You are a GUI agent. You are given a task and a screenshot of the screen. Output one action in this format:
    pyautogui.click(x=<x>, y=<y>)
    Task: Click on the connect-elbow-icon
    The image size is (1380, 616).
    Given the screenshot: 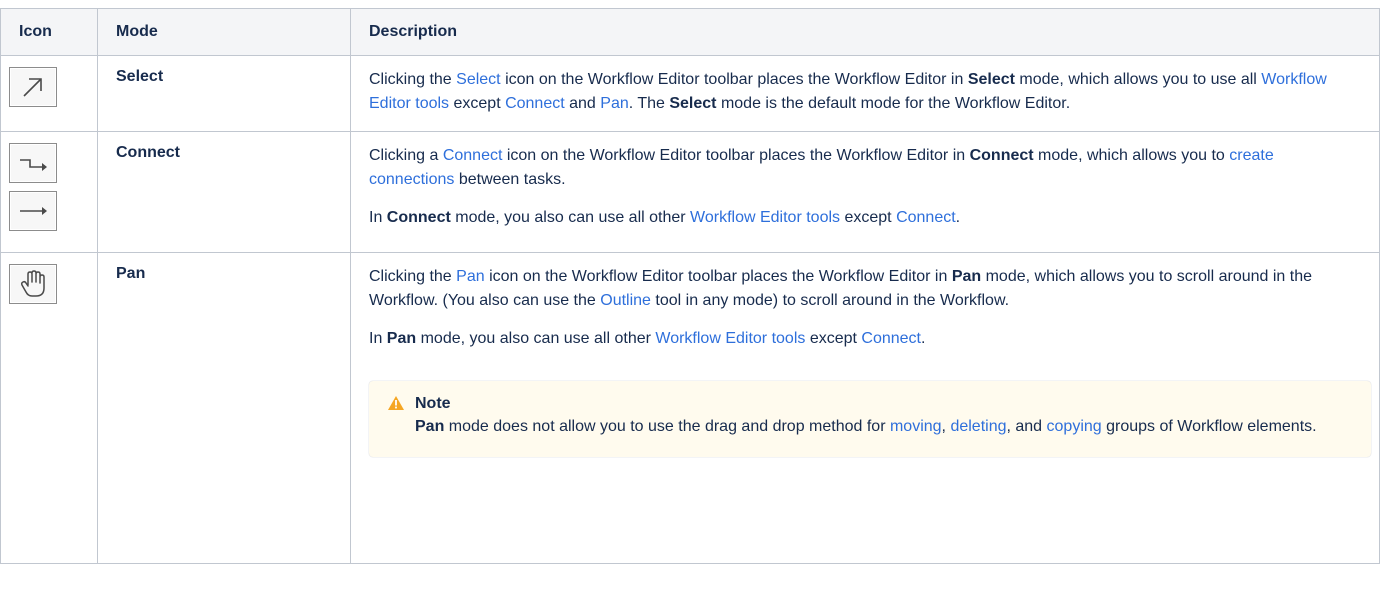 What is the action you would take?
    pyautogui.click(x=33, y=163)
    